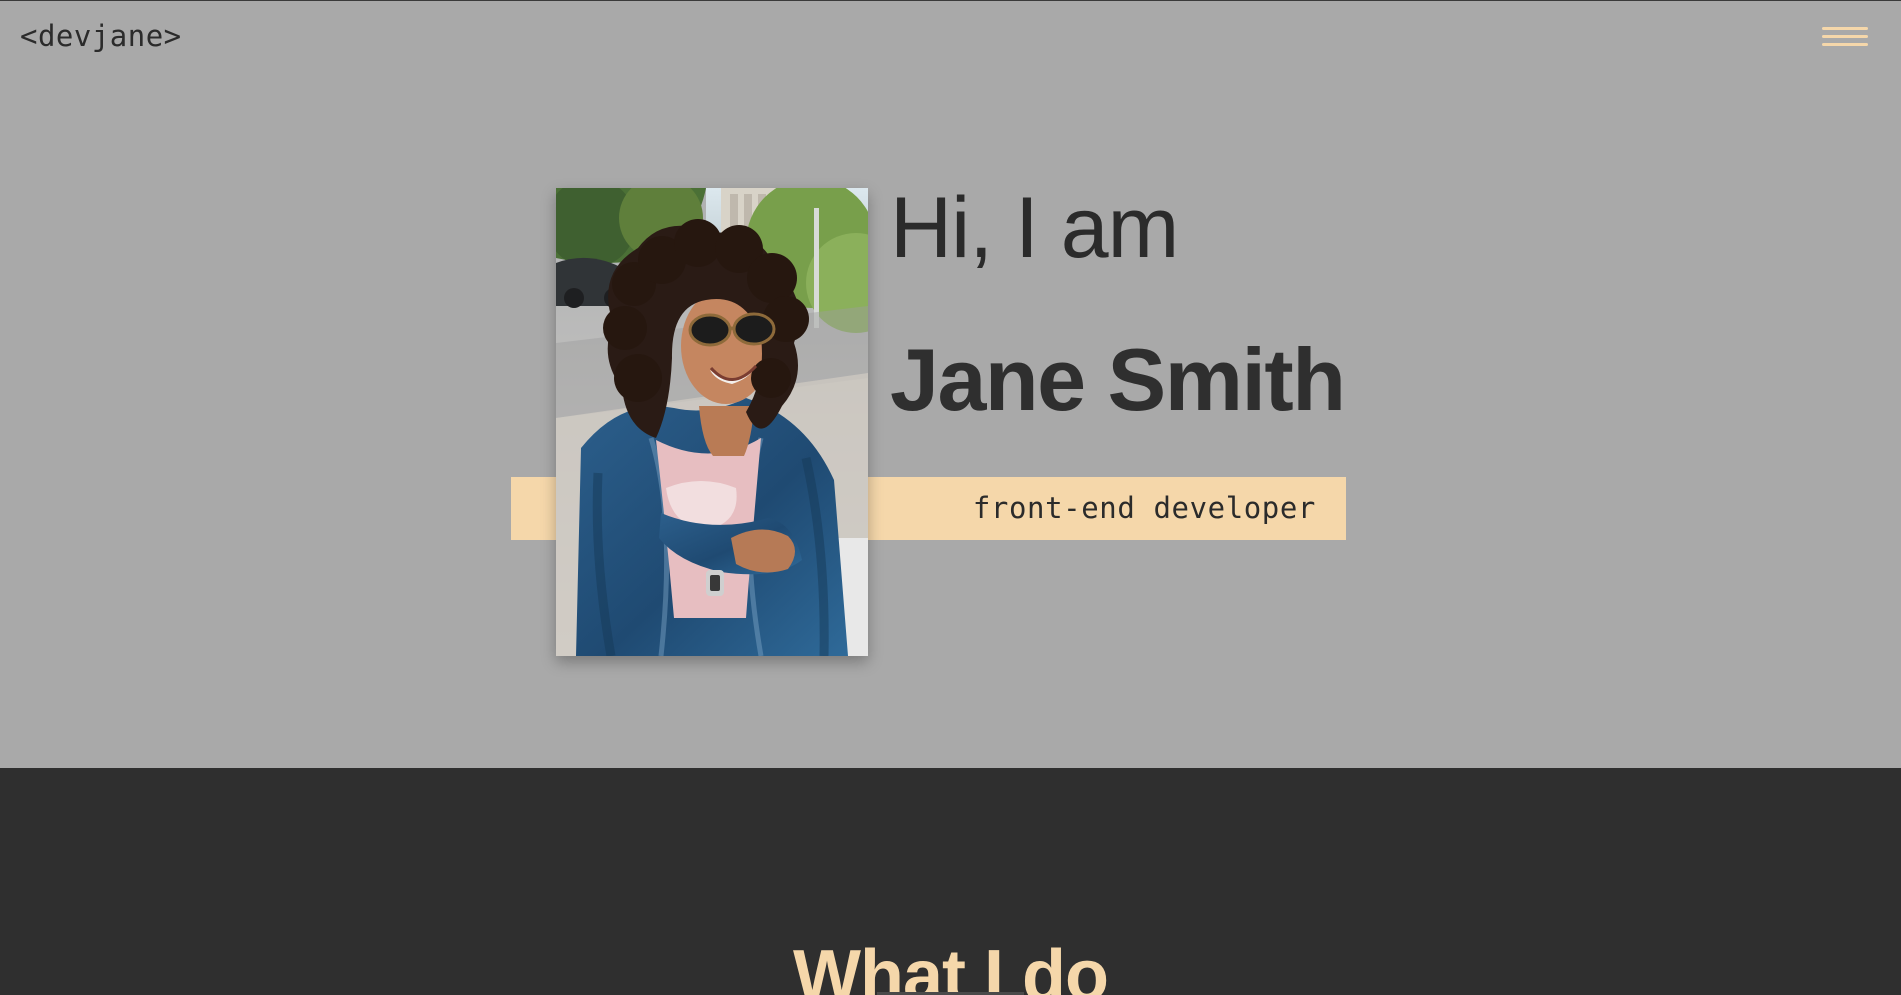  What do you see at coordinates (101, 36) in the screenshot?
I see `site-logo: <devjane>` at bounding box center [101, 36].